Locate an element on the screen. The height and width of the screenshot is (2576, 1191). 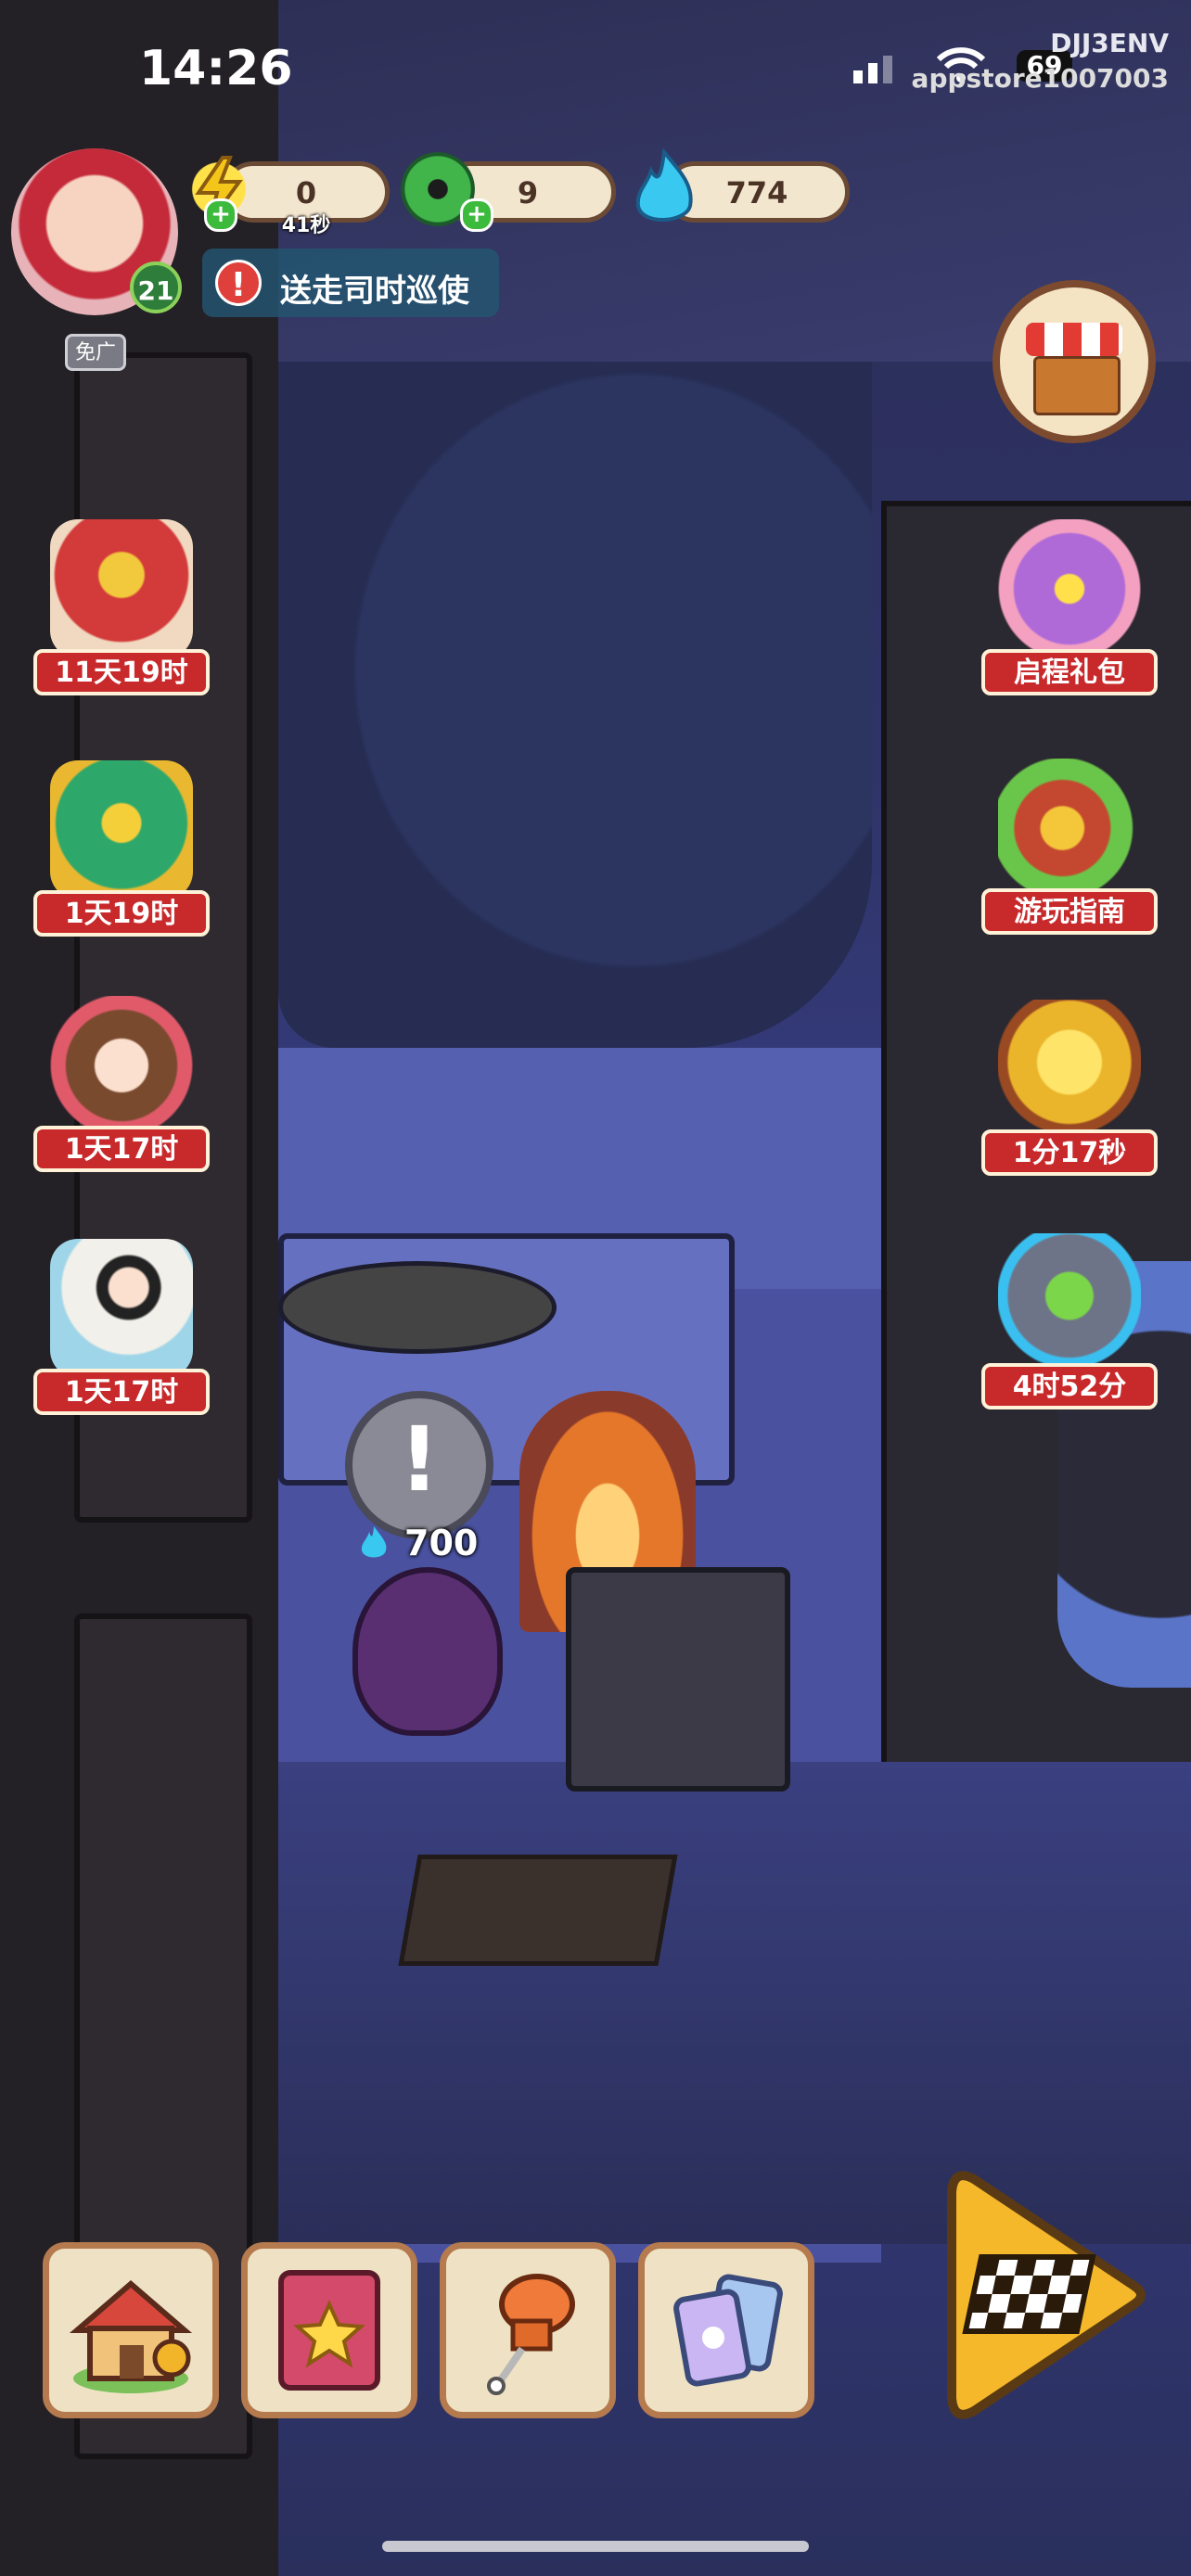
right-event-2-label: 游玩指南 is located at coordinates (1069, 911).